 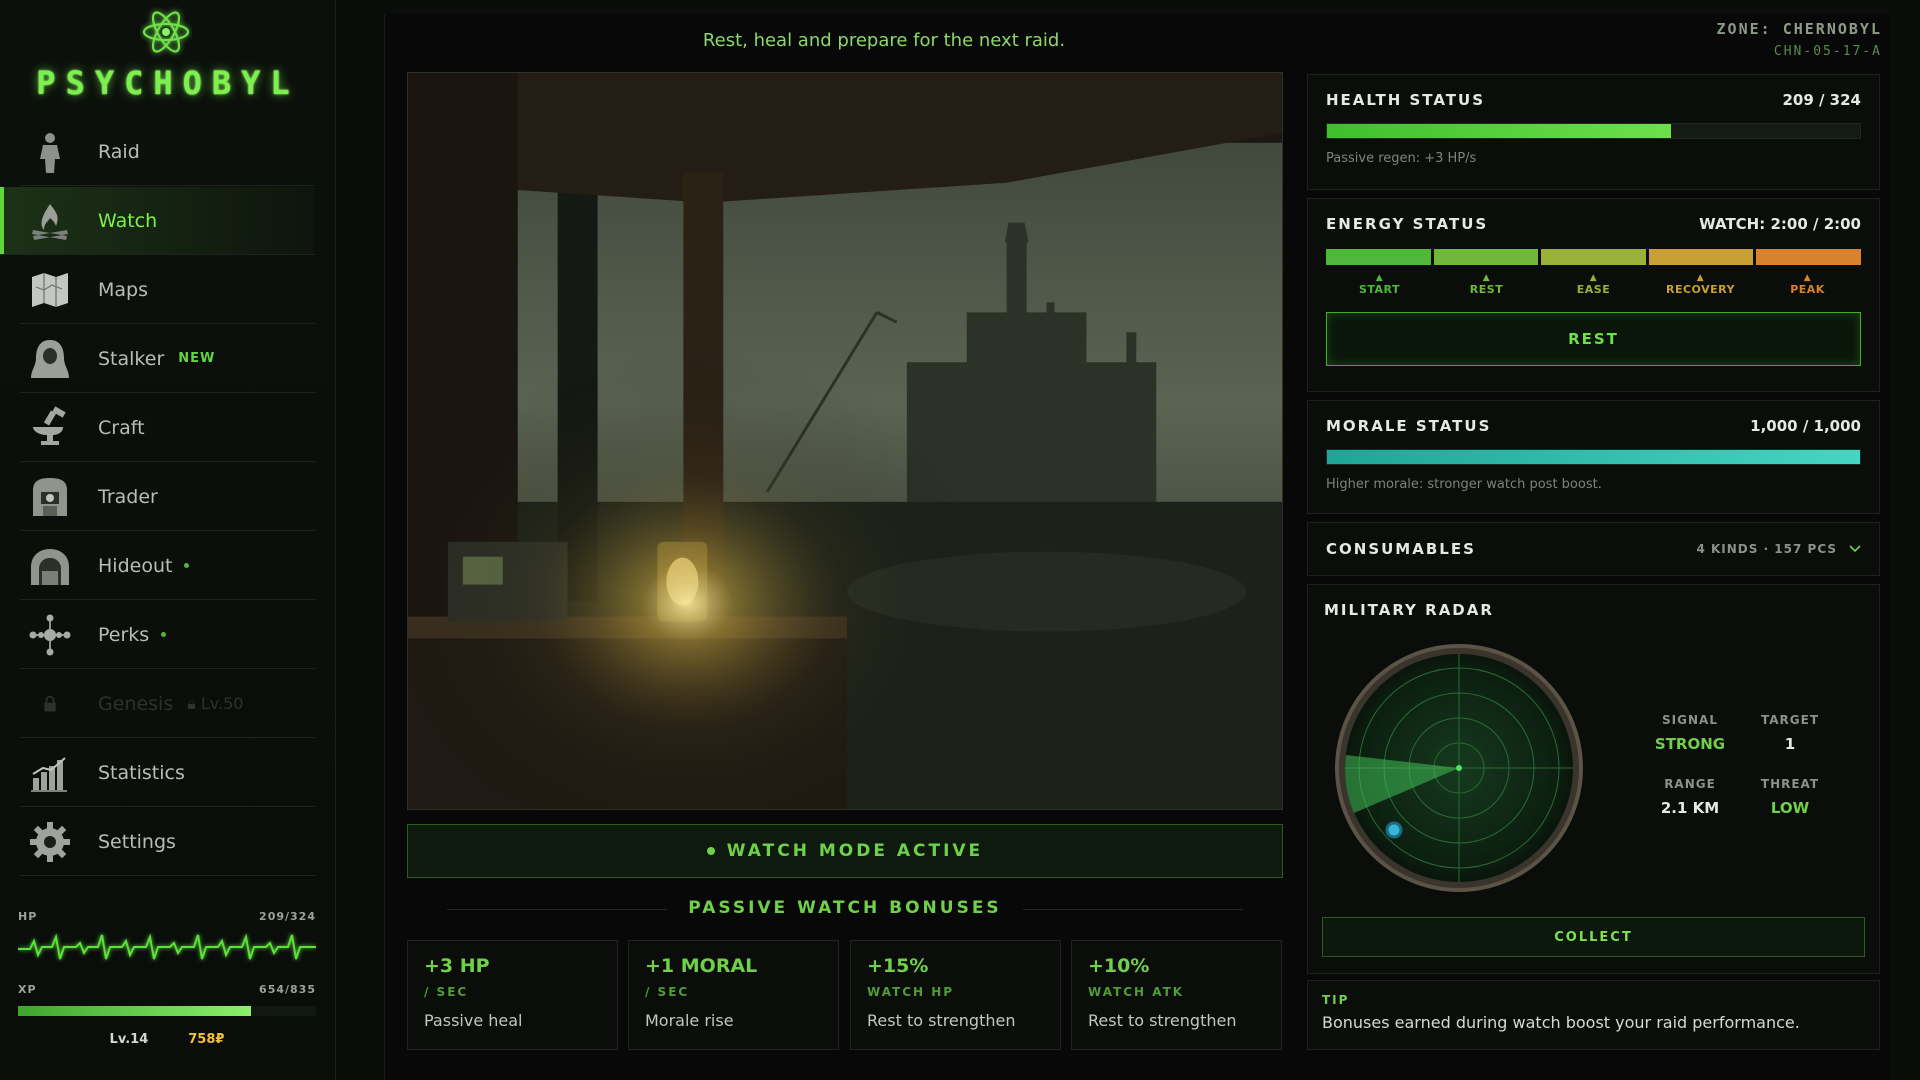 What do you see at coordinates (1766, 549) in the screenshot?
I see `consumables-count: 4 KINDS · 157 PCS` at bounding box center [1766, 549].